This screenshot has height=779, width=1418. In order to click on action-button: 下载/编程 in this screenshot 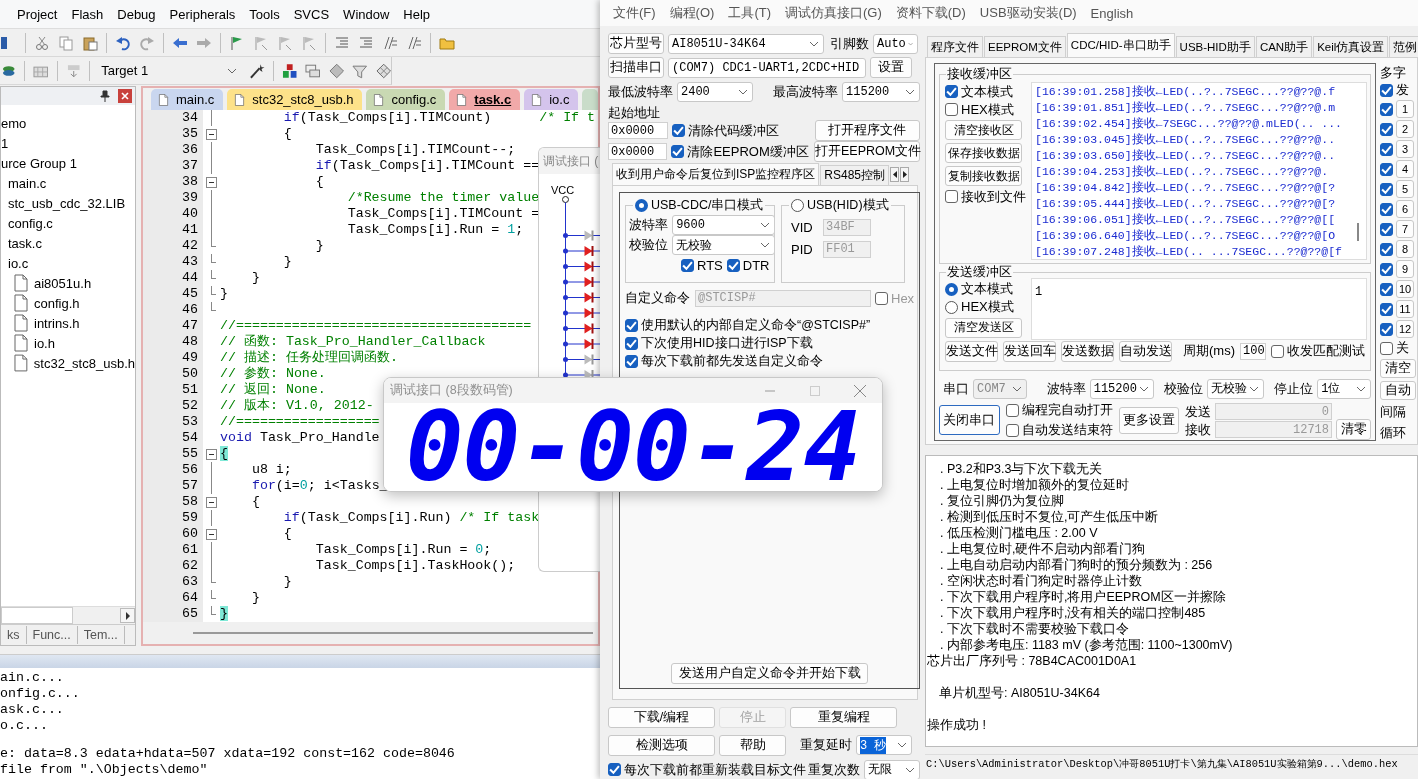, I will do `click(661, 717)`.